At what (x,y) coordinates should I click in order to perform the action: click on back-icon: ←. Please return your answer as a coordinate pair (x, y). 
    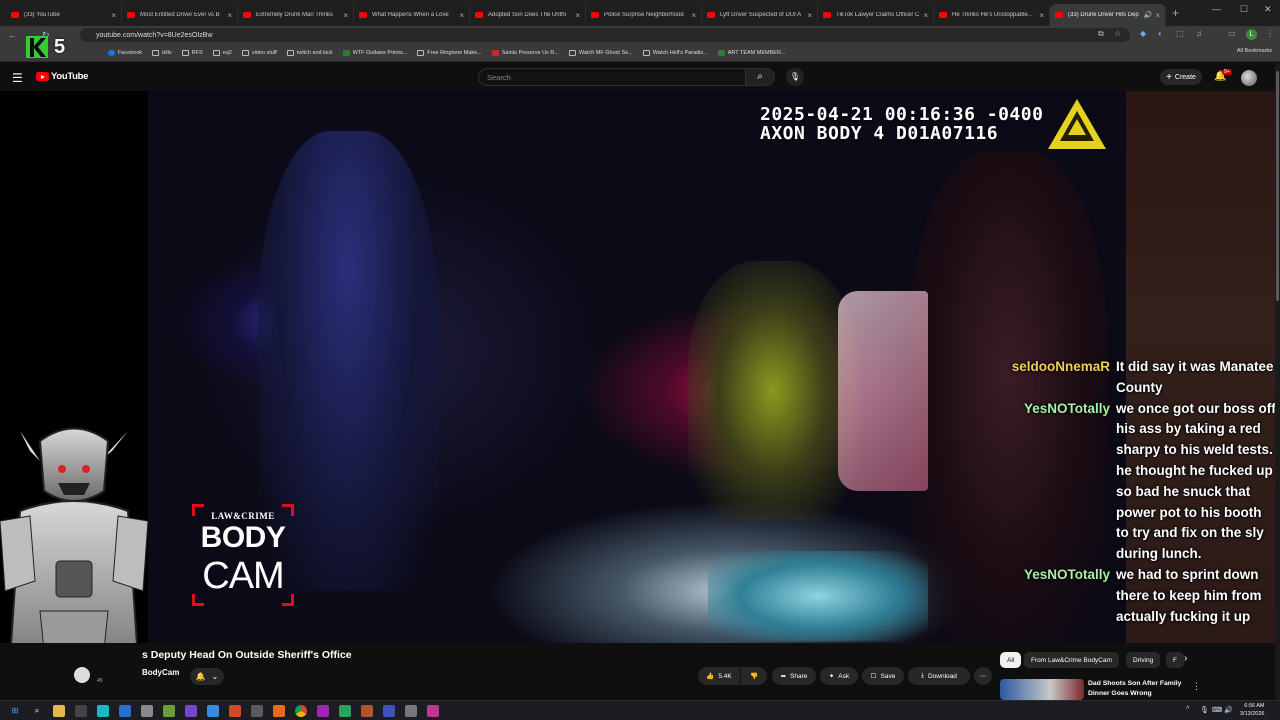
    Looking at the image, I should click on (12, 35).